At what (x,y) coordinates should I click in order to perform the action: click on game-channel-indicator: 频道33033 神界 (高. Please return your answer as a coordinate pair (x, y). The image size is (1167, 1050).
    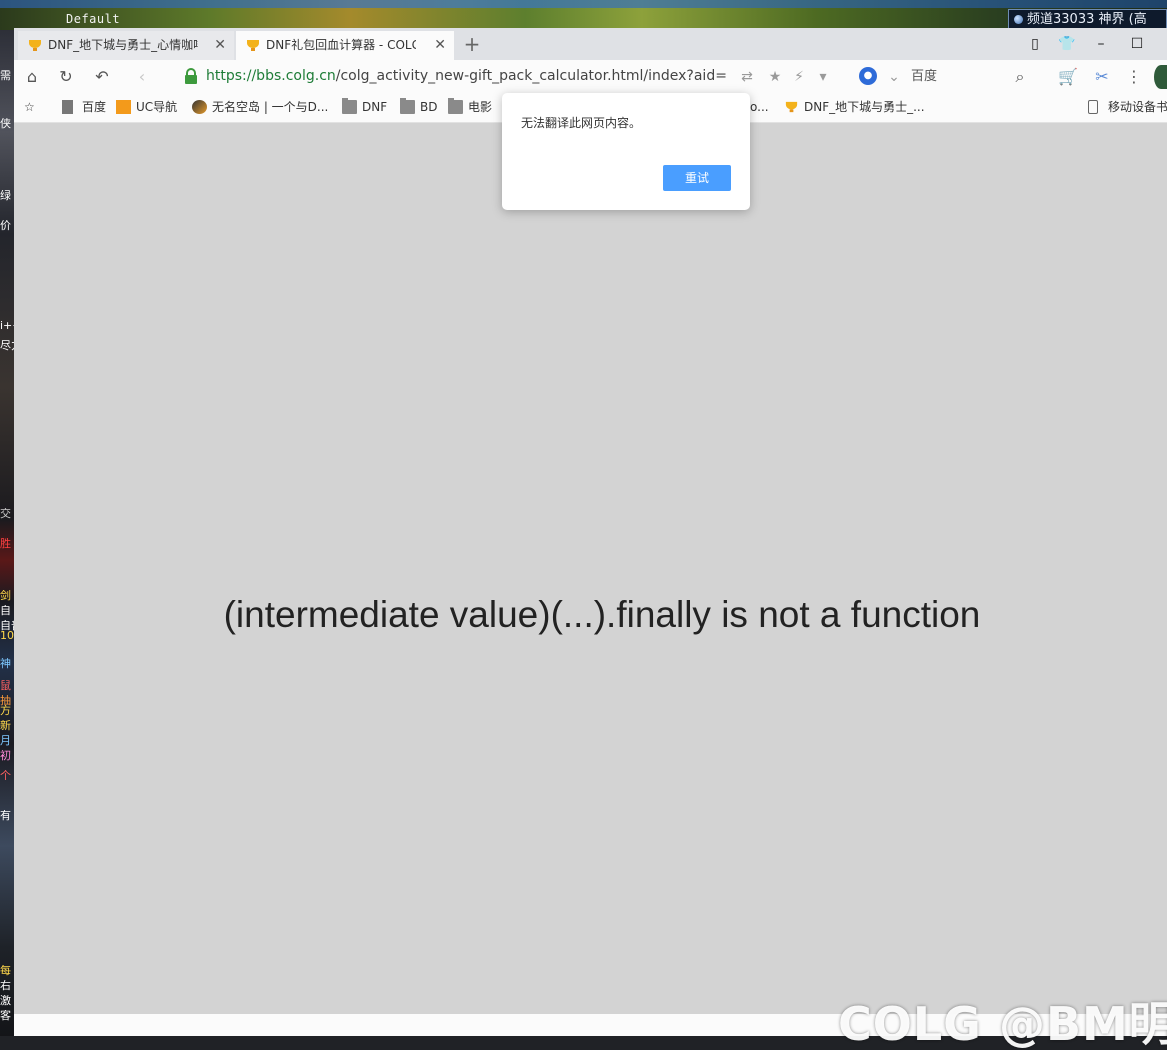
    Looking at the image, I should click on (1087, 19).